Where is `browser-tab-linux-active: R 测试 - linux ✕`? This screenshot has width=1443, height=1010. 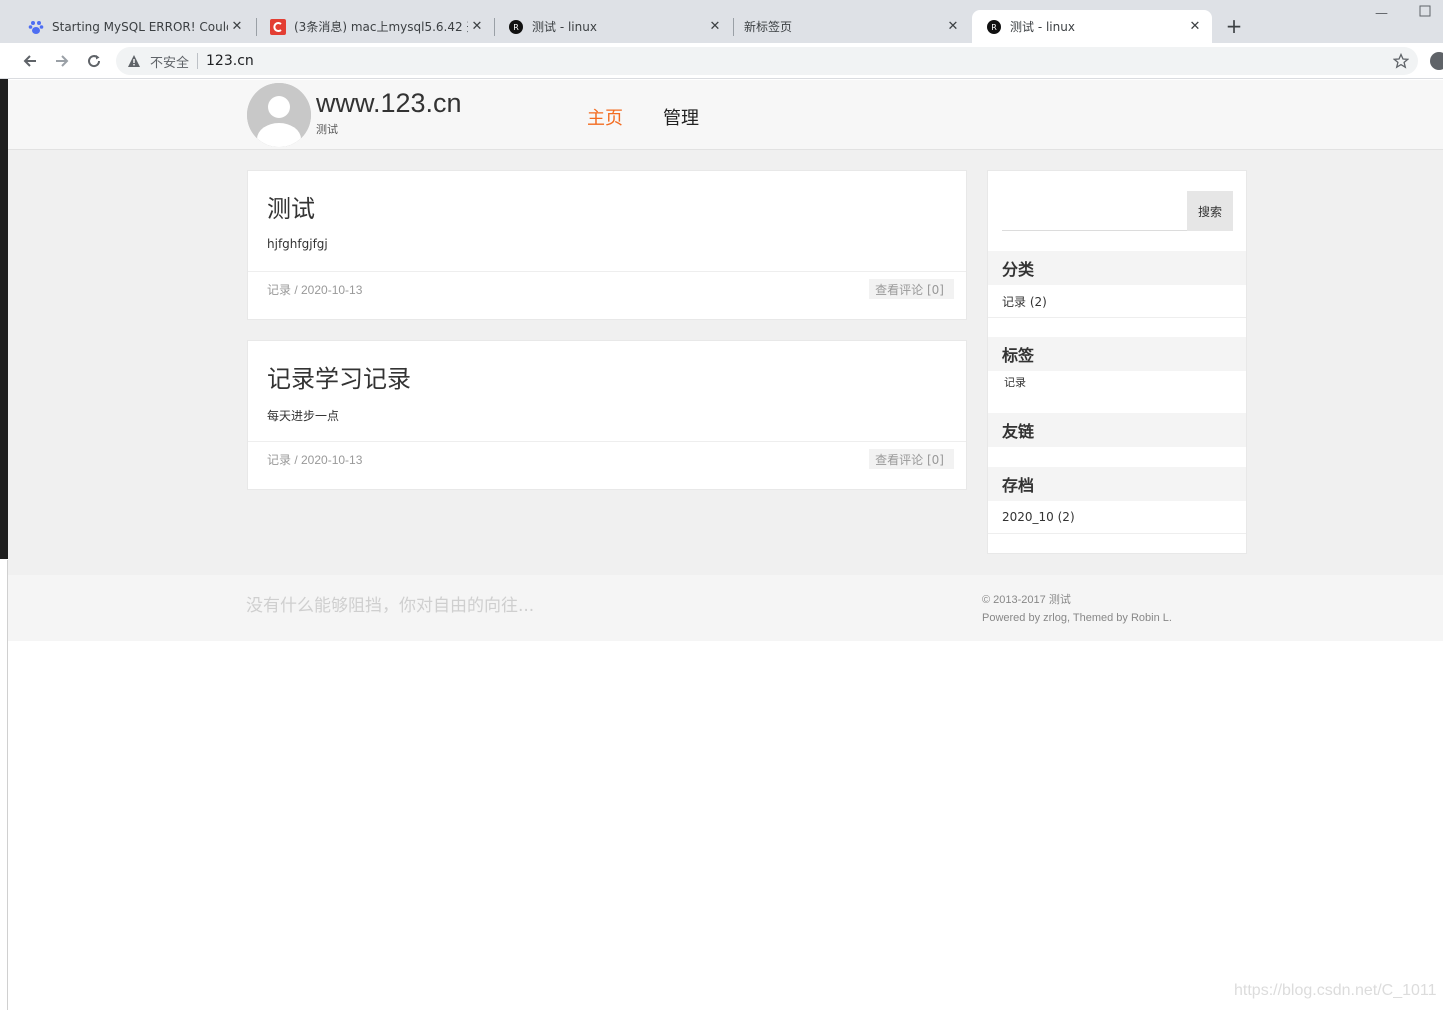 browser-tab-linux-active: R 测试 - linux ✕ is located at coordinates (1092, 26).